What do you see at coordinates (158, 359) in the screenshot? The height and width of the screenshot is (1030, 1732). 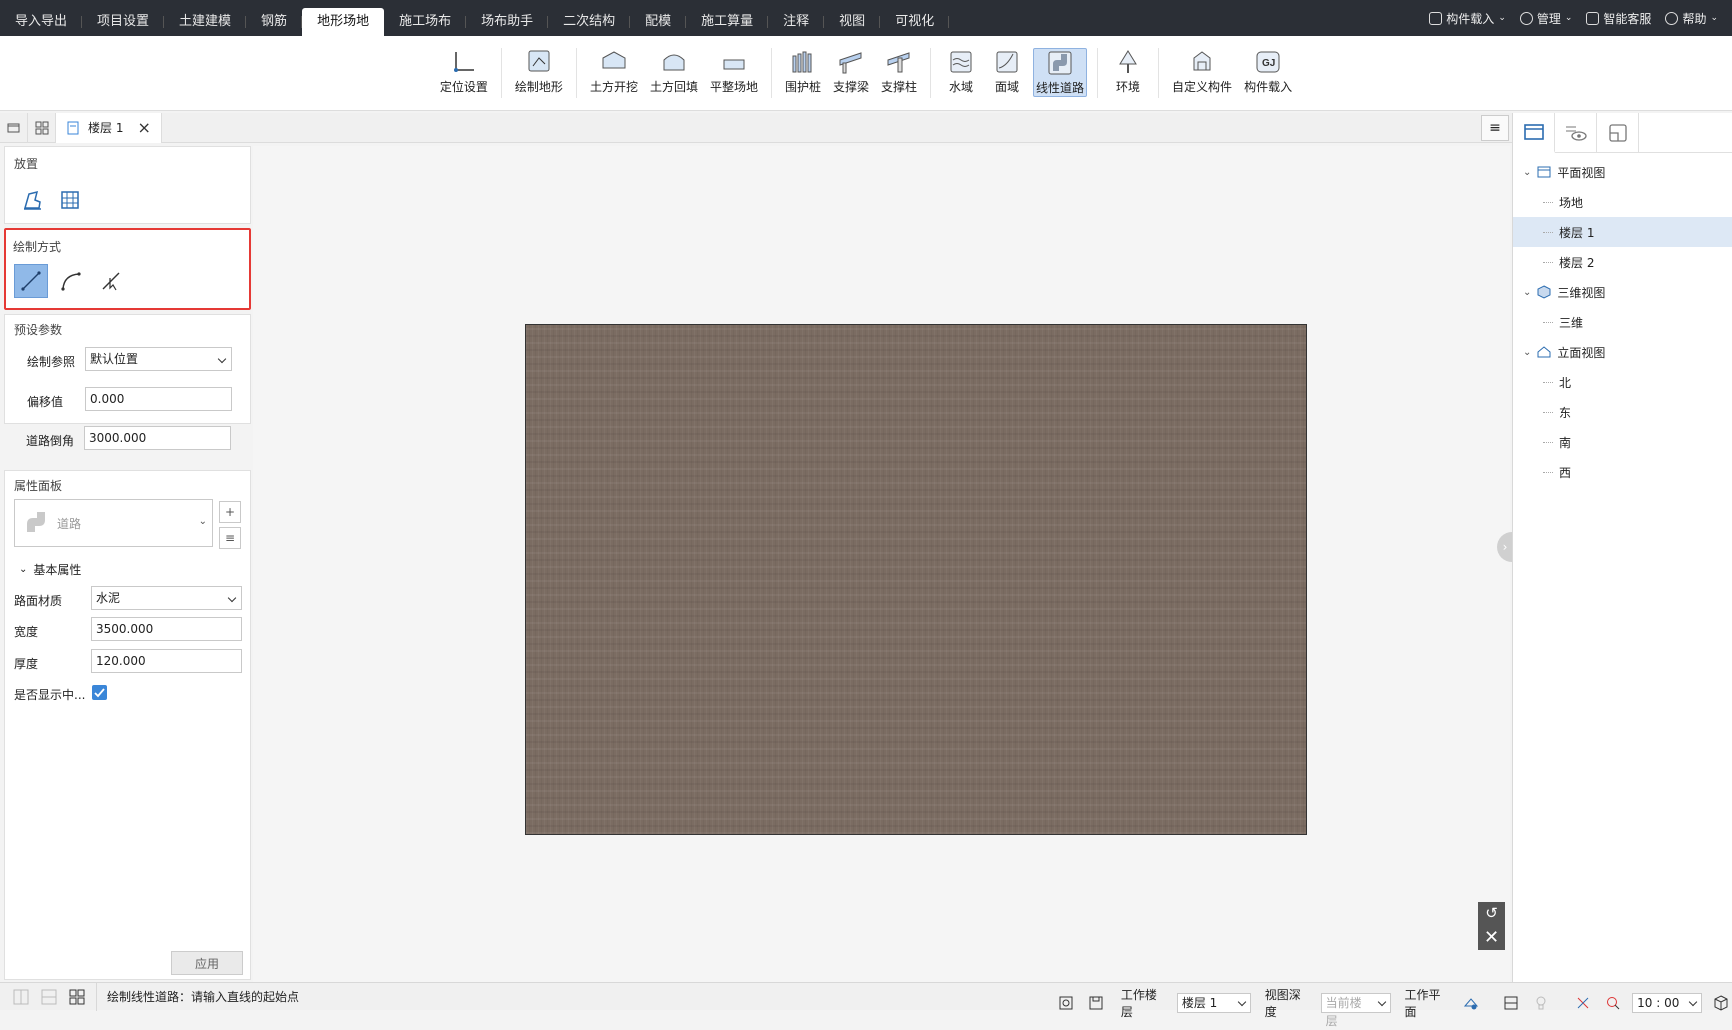 I see `draw-ref-select: 默认位置` at bounding box center [158, 359].